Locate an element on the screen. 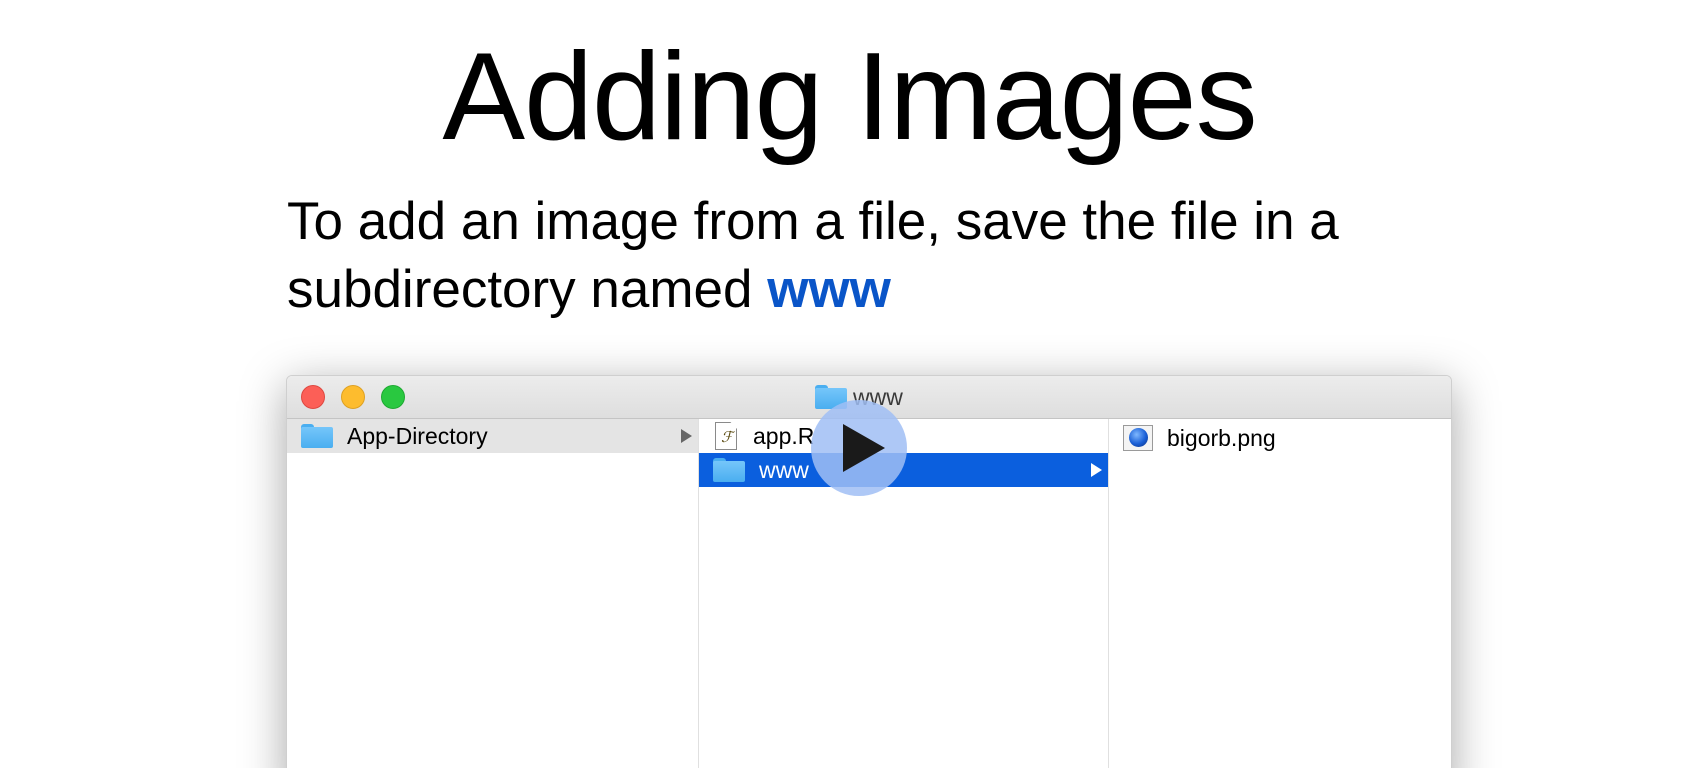  list-item-app-directory: App-Directory is located at coordinates (492, 436).